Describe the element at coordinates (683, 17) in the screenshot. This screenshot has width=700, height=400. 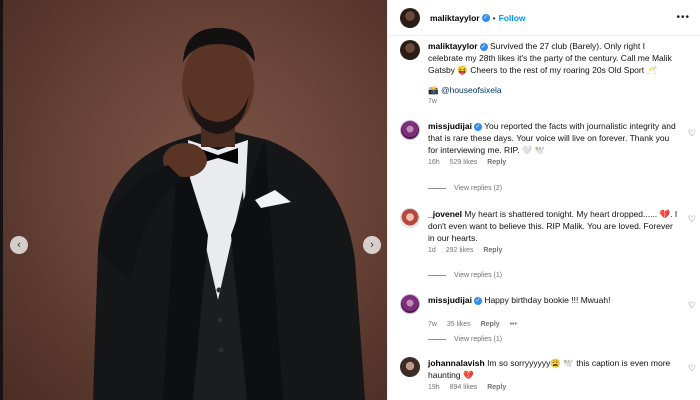
I see `more-options-button: •••` at that location.